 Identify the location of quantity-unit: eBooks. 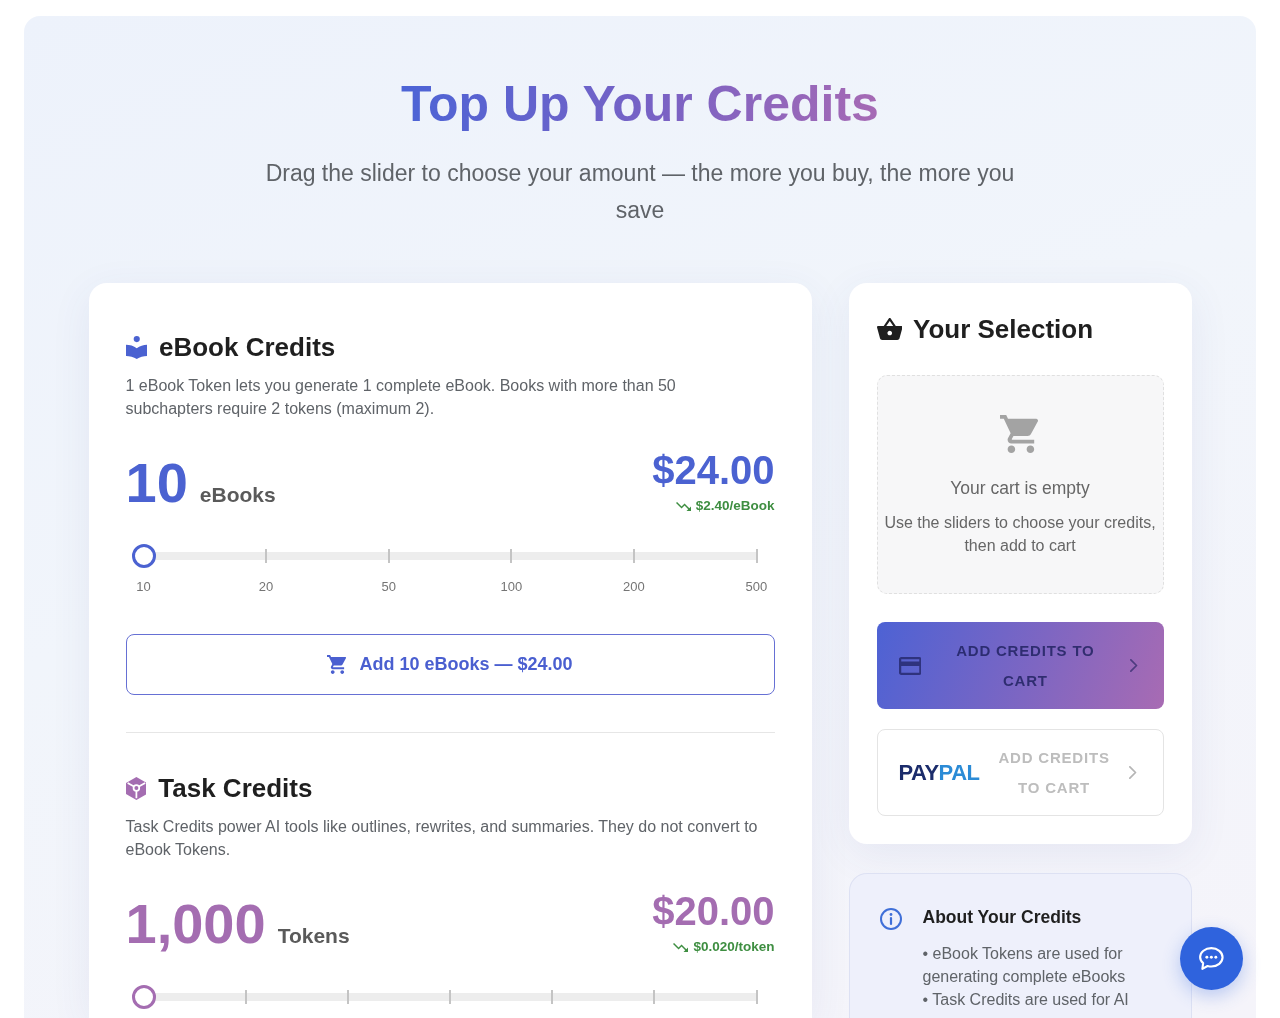
(237, 495).